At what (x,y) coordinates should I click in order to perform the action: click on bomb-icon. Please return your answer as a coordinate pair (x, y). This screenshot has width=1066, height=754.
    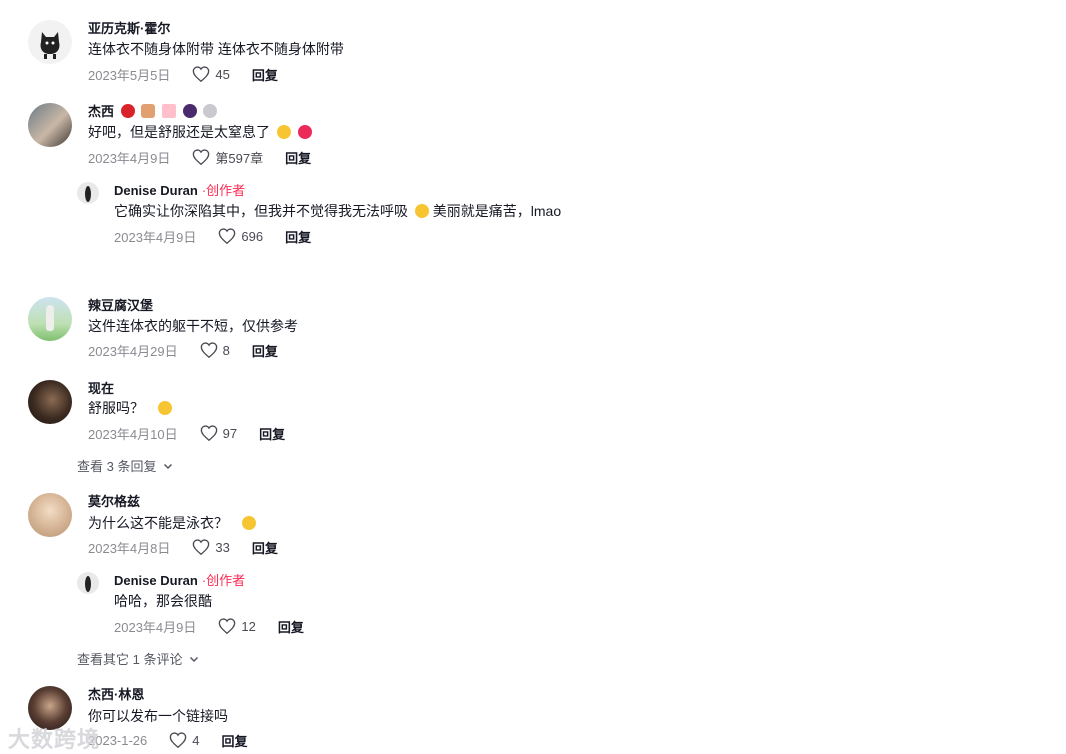
    Looking at the image, I should click on (210, 111).